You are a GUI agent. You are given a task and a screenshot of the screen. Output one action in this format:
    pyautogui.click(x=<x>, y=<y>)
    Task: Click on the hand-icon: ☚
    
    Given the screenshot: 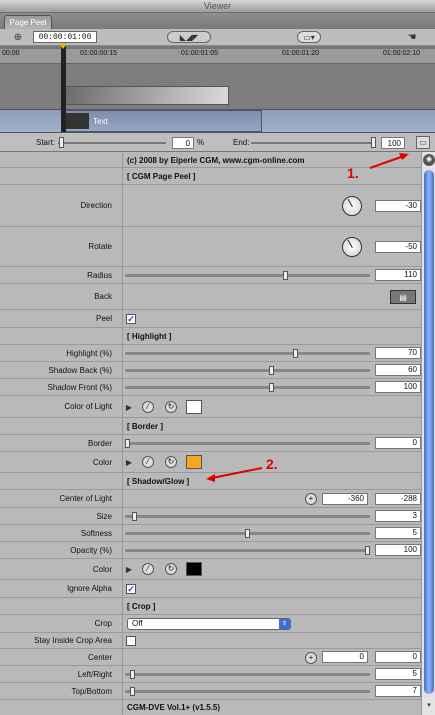 What is the action you would take?
    pyautogui.click(x=412, y=37)
    